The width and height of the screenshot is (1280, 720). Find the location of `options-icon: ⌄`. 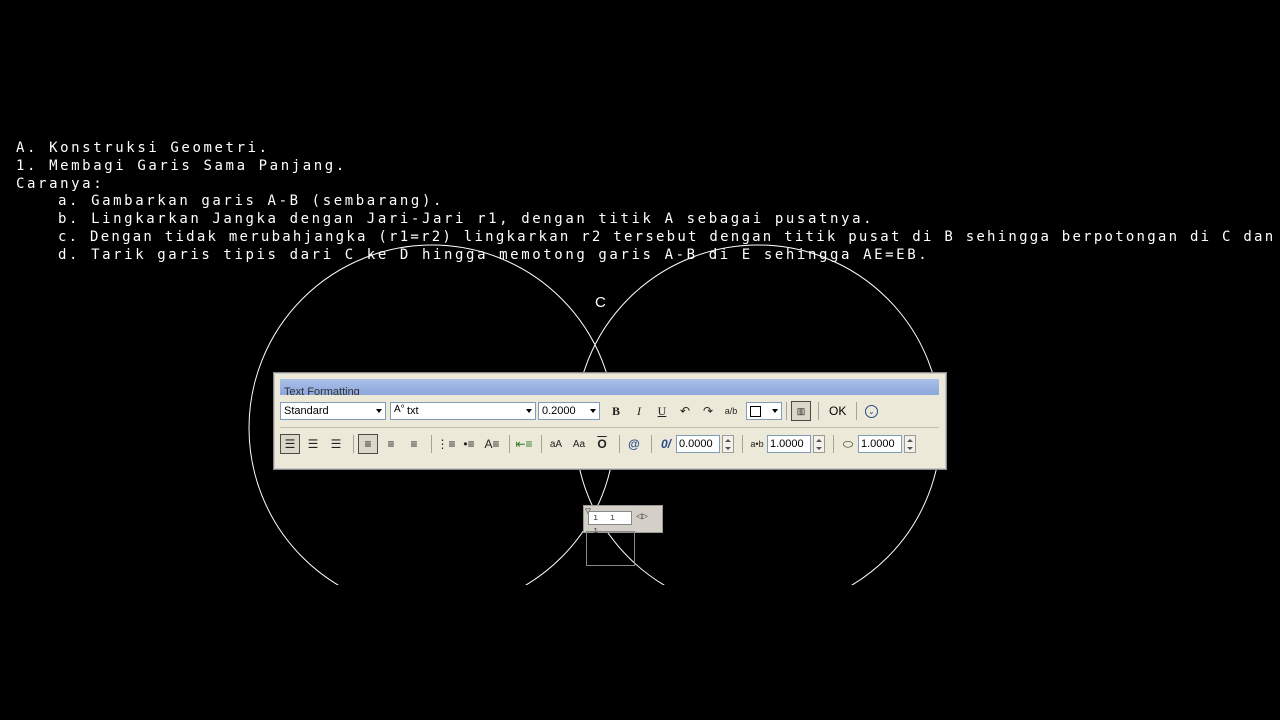

options-icon: ⌄ is located at coordinates (871, 411).